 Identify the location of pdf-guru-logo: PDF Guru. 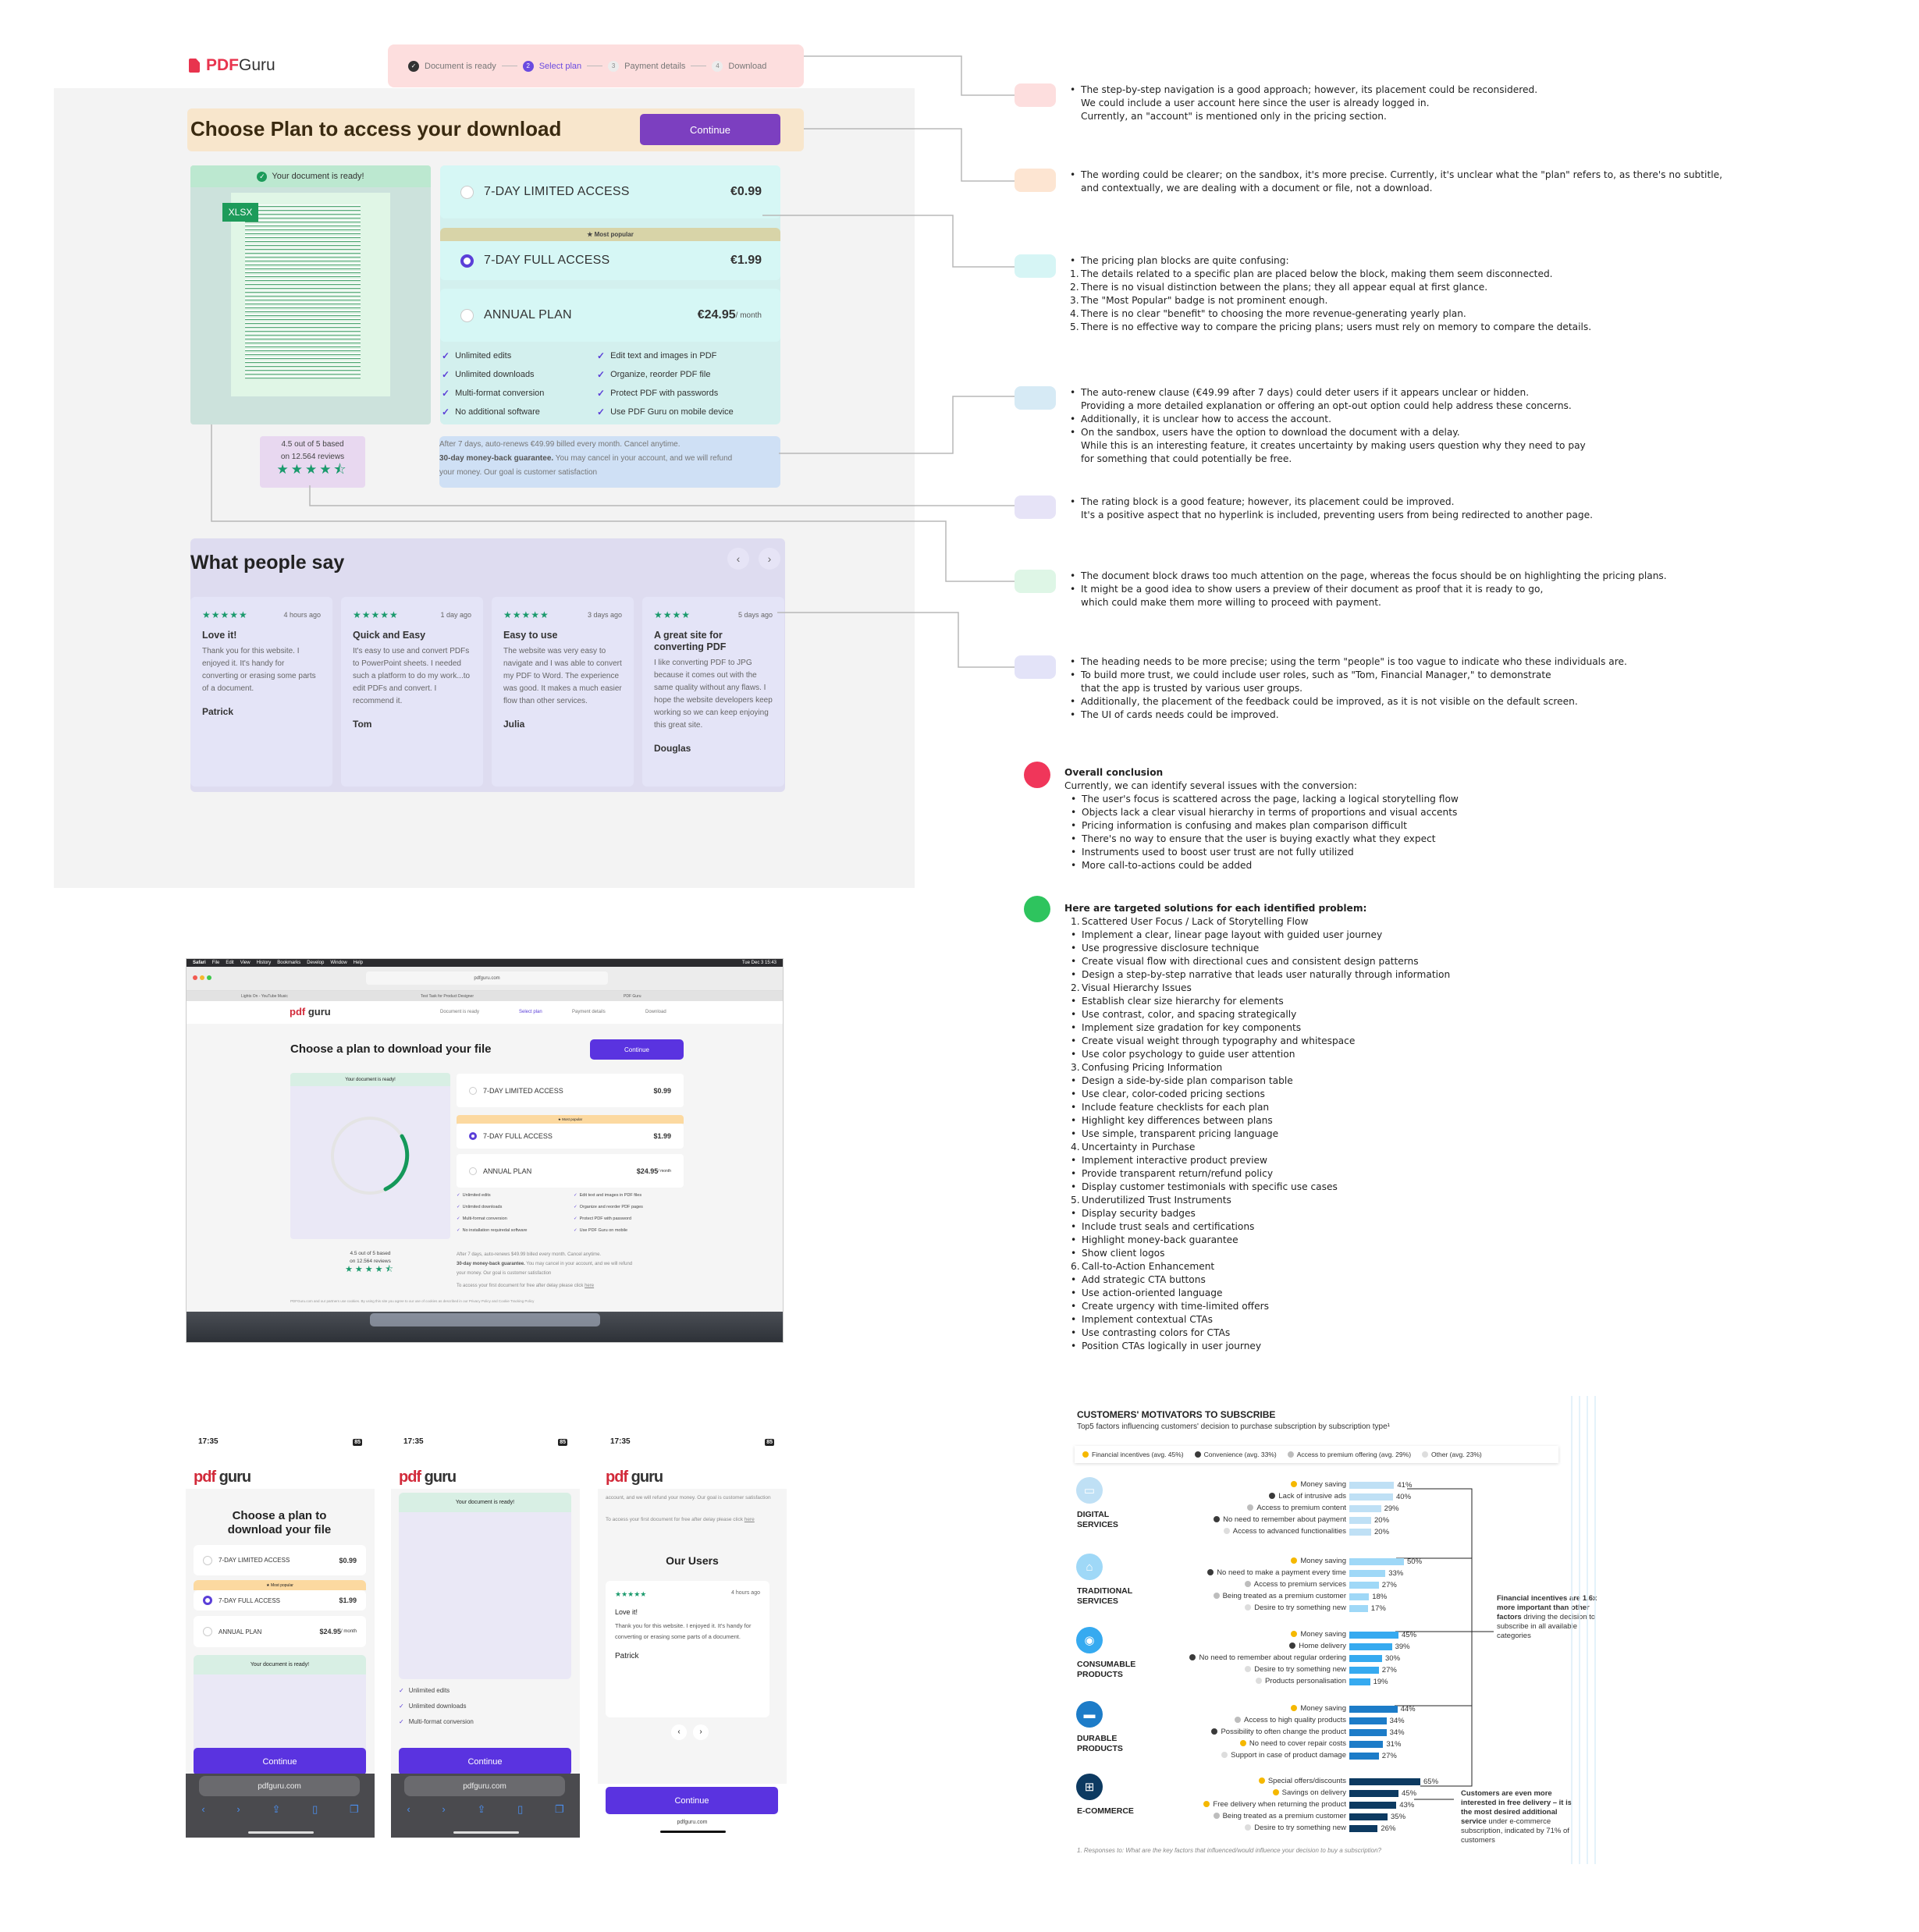
(232, 65).